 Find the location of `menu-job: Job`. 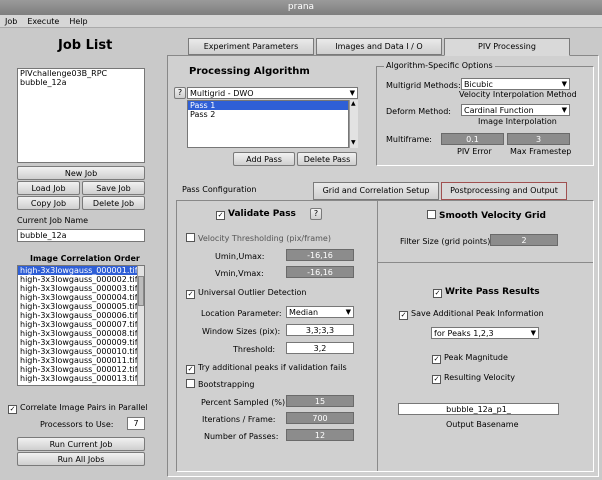

menu-job: Job is located at coordinates (11, 21).